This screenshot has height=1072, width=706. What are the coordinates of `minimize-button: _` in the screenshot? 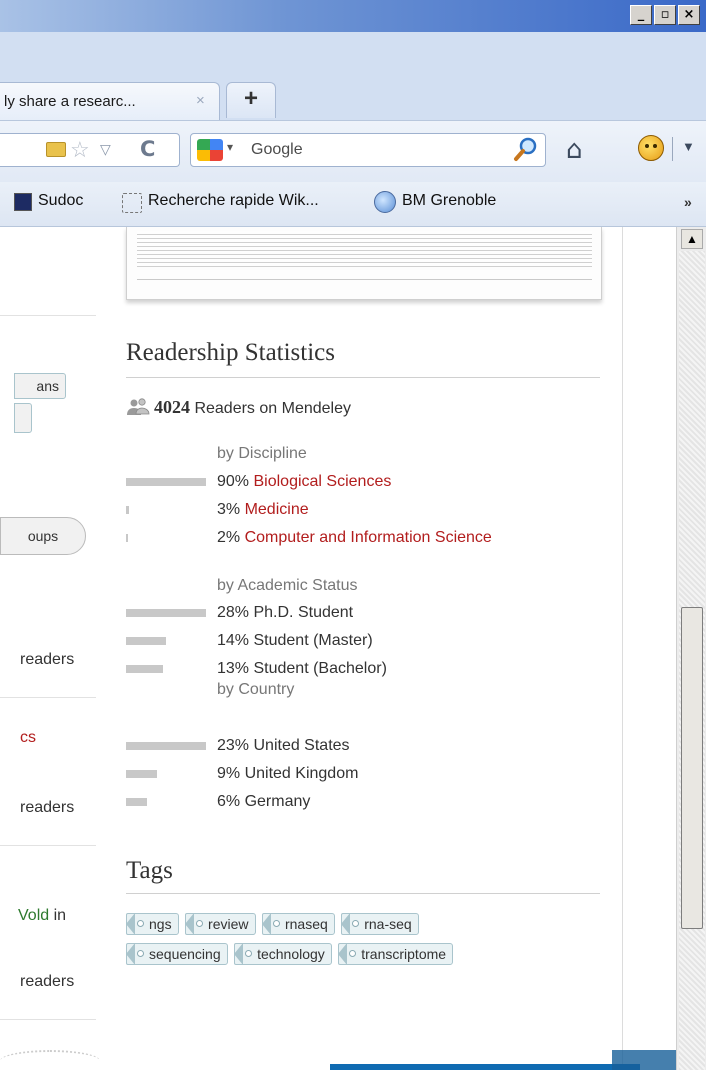 It's located at (641, 15).